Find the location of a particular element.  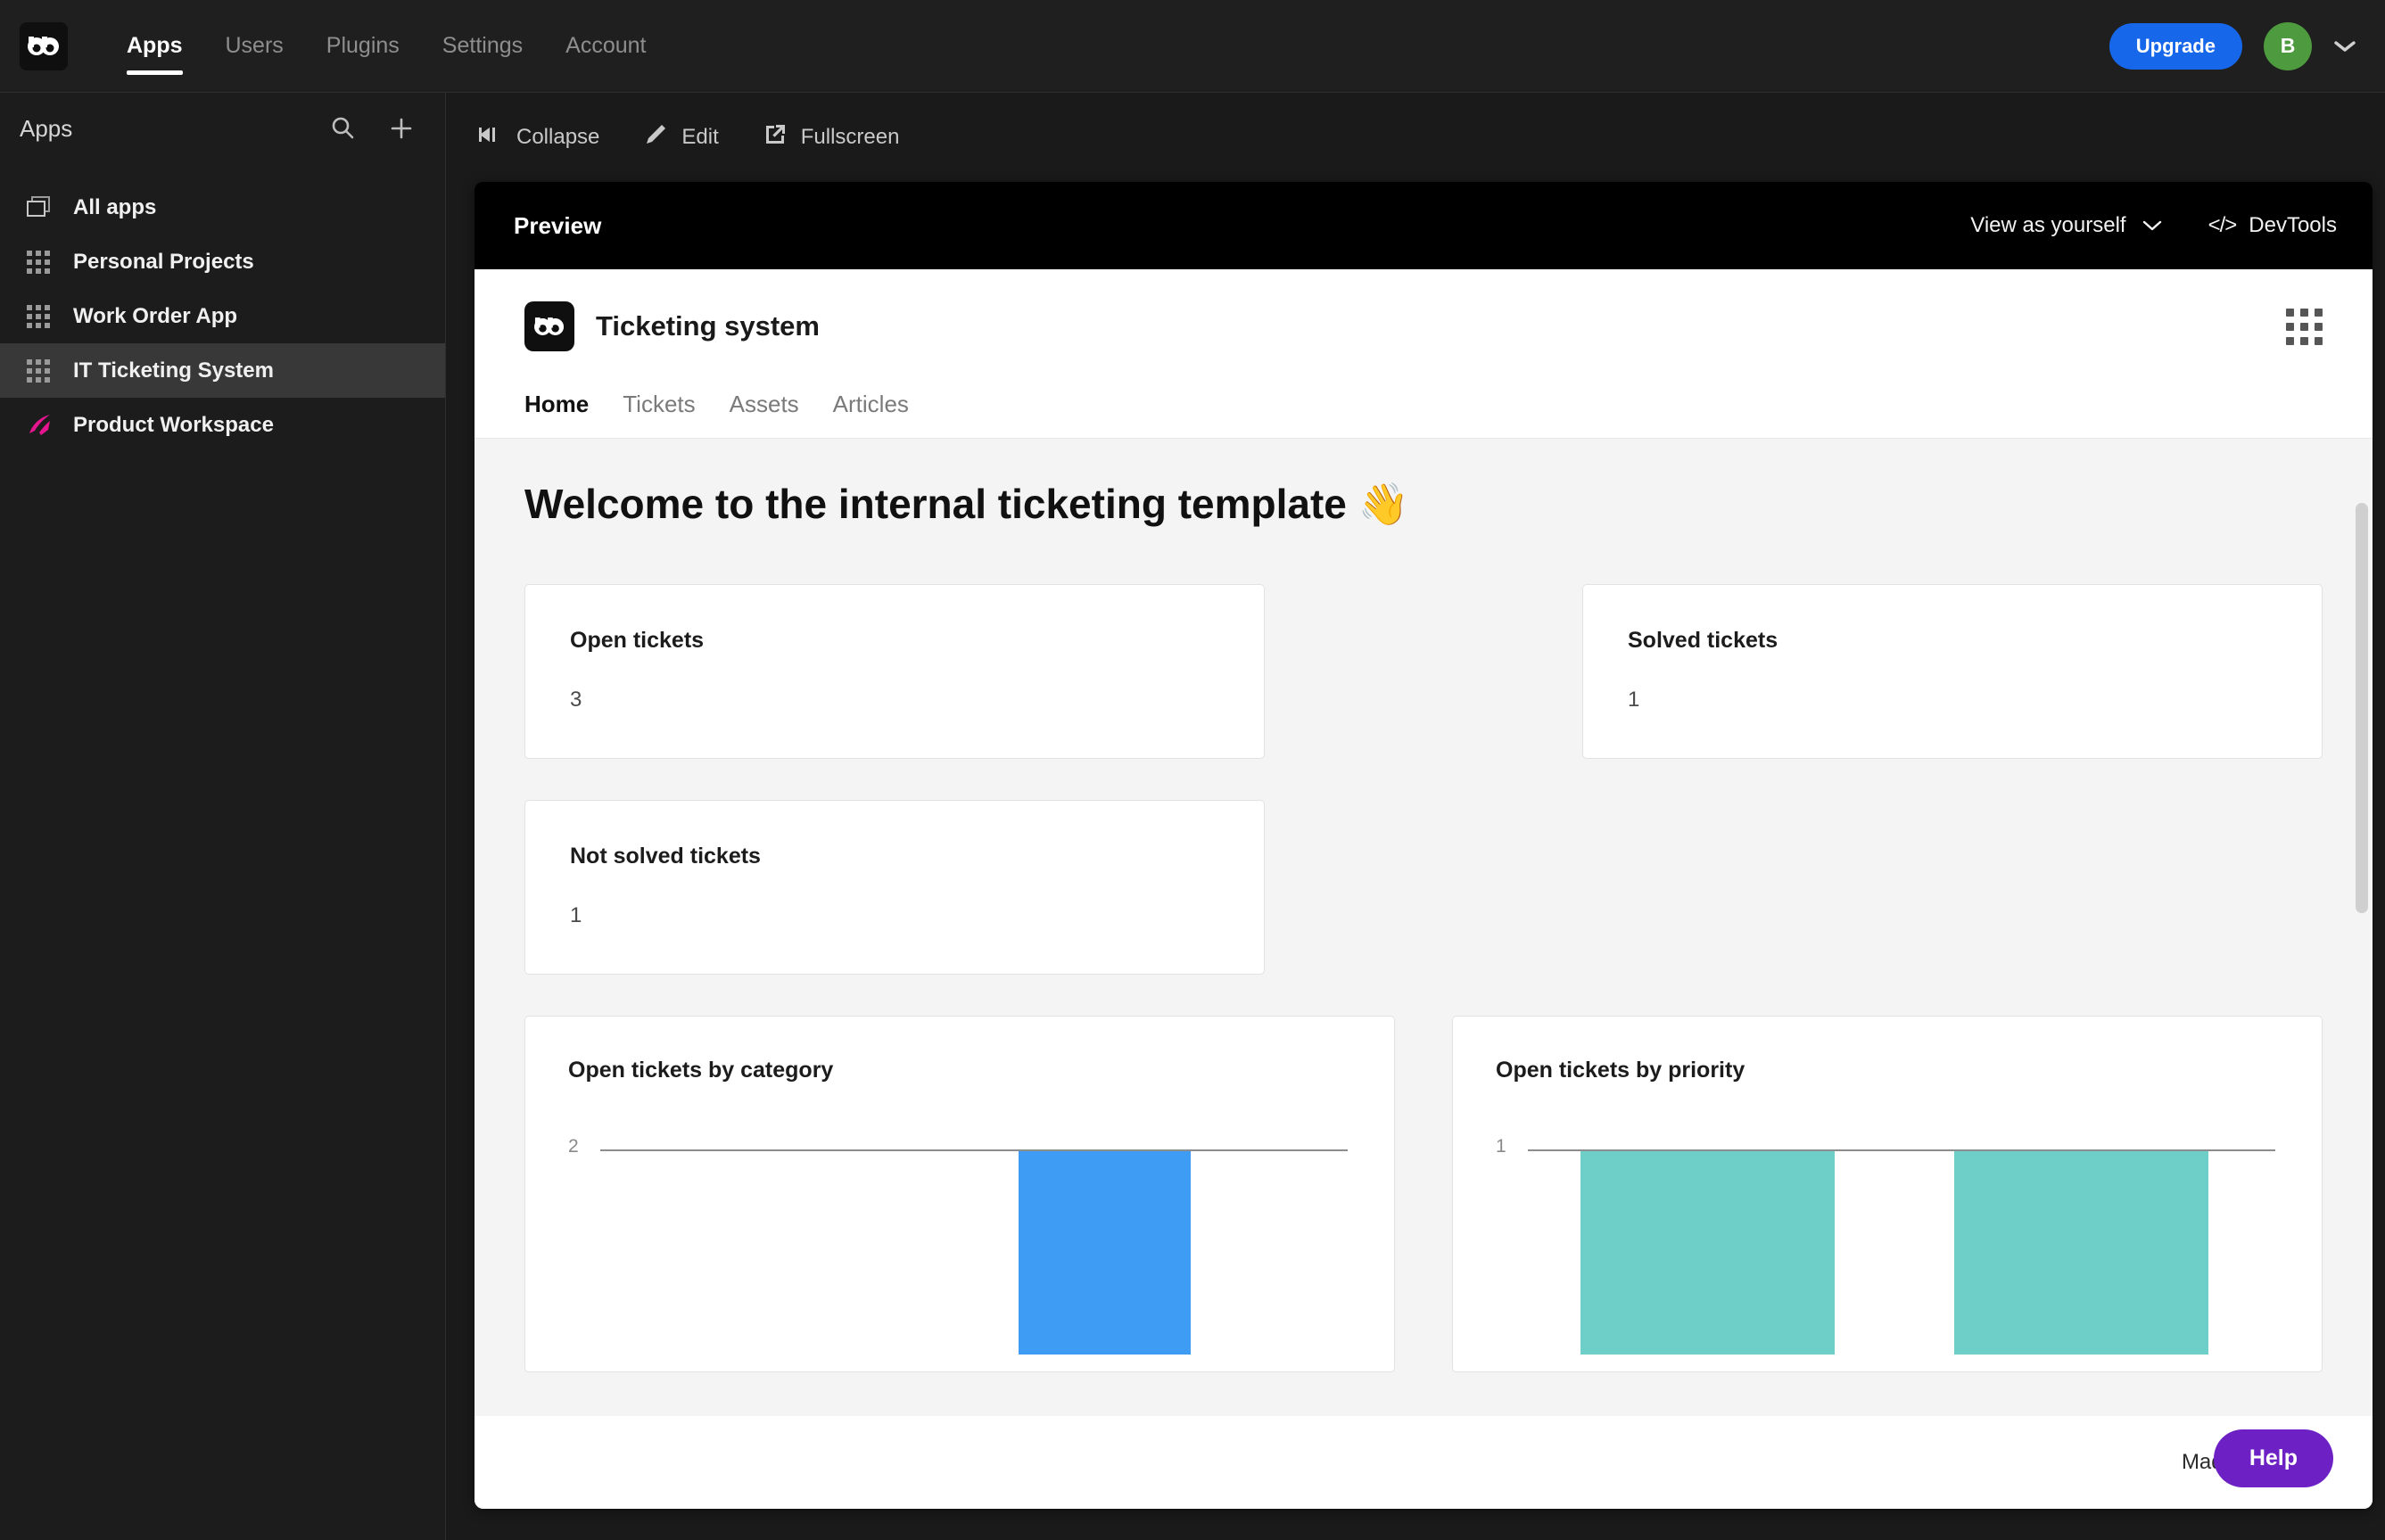

sidebar-item-work-order-app: Work Order App is located at coordinates (223, 316).